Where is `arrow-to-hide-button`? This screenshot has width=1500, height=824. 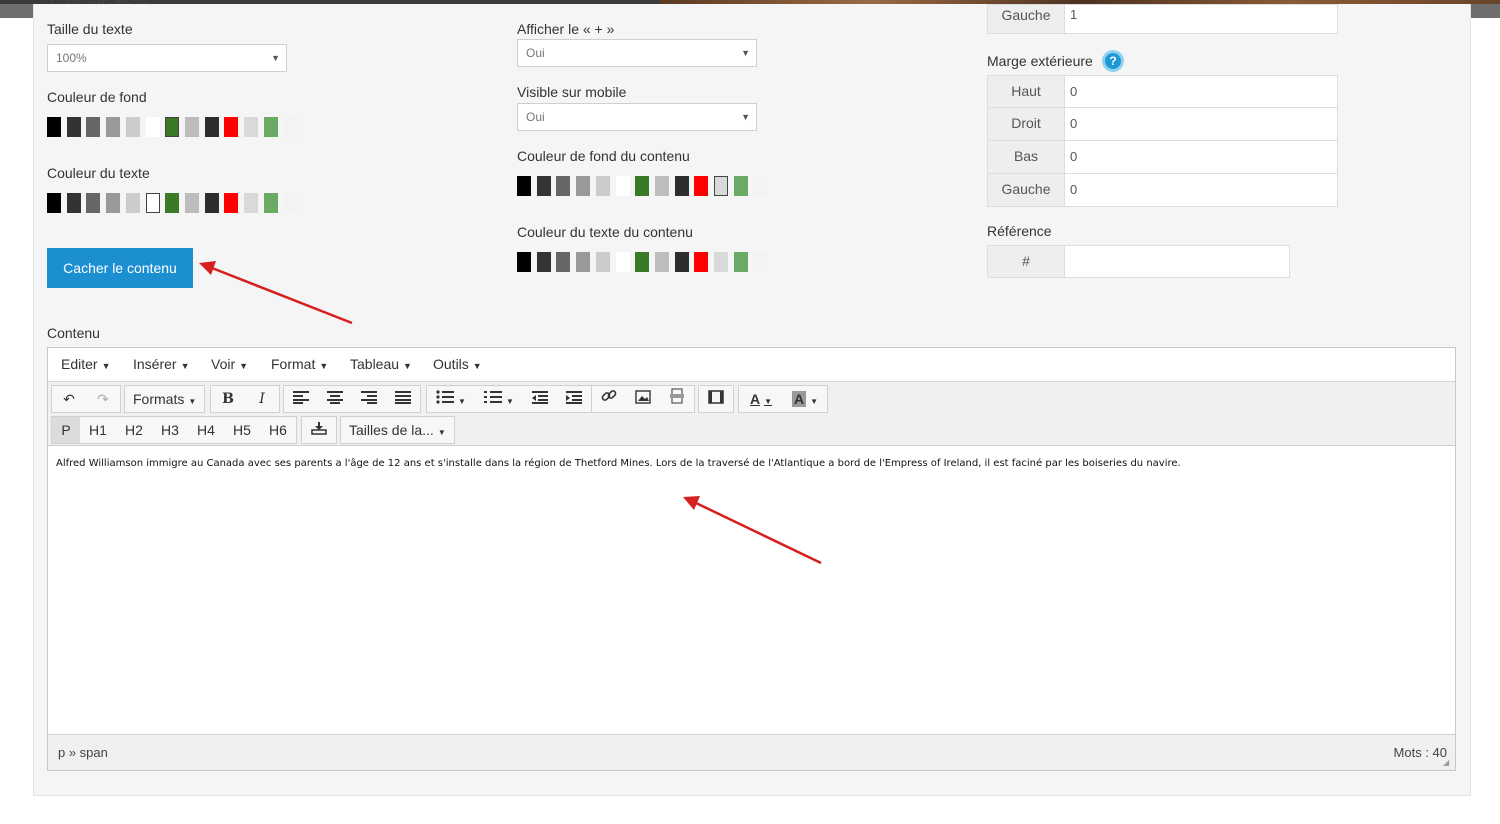 arrow-to-hide-button is located at coordinates (276, 293).